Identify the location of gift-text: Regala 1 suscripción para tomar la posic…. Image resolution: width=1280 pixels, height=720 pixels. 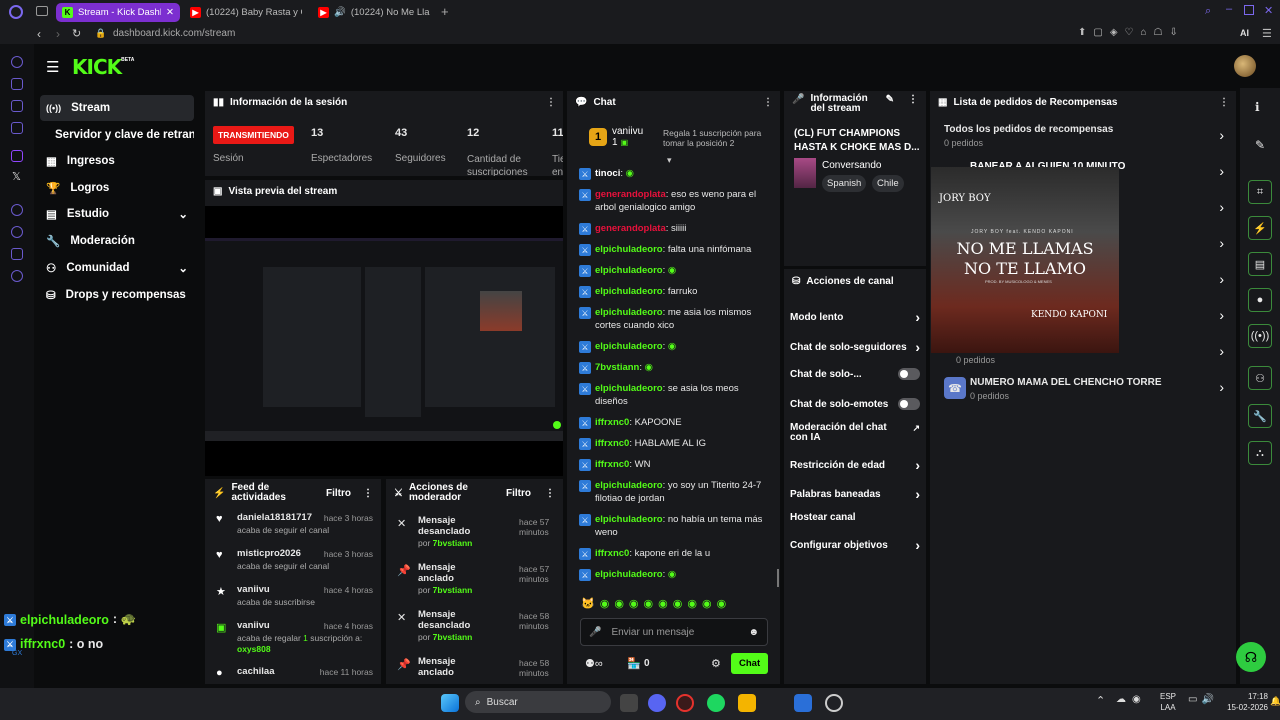
(717, 138).